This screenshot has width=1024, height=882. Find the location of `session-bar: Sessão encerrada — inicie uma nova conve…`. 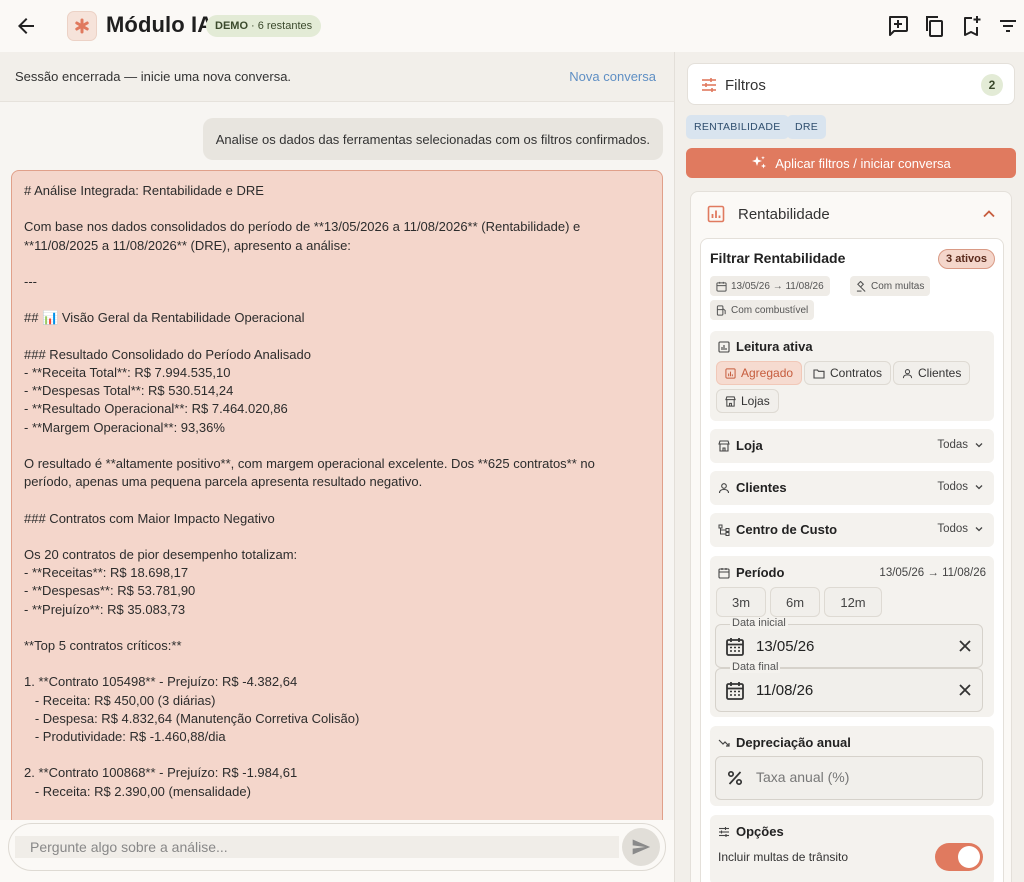

session-bar: Sessão encerrada — inicie uma nova conve… is located at coordinates (337, 77).